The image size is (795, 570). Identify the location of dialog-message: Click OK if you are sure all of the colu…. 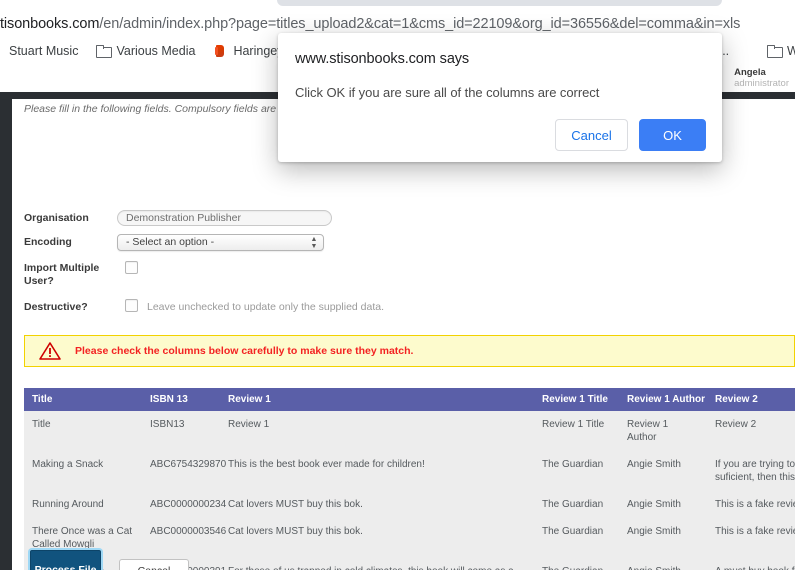
(447, 92).